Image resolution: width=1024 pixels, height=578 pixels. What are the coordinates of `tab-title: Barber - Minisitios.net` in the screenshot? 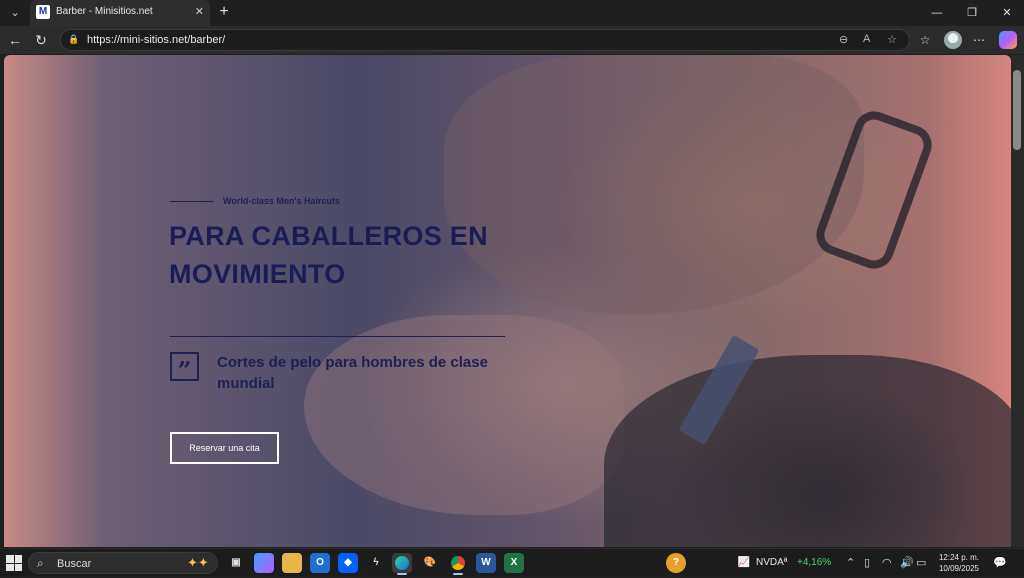 It's located at (104, 11).